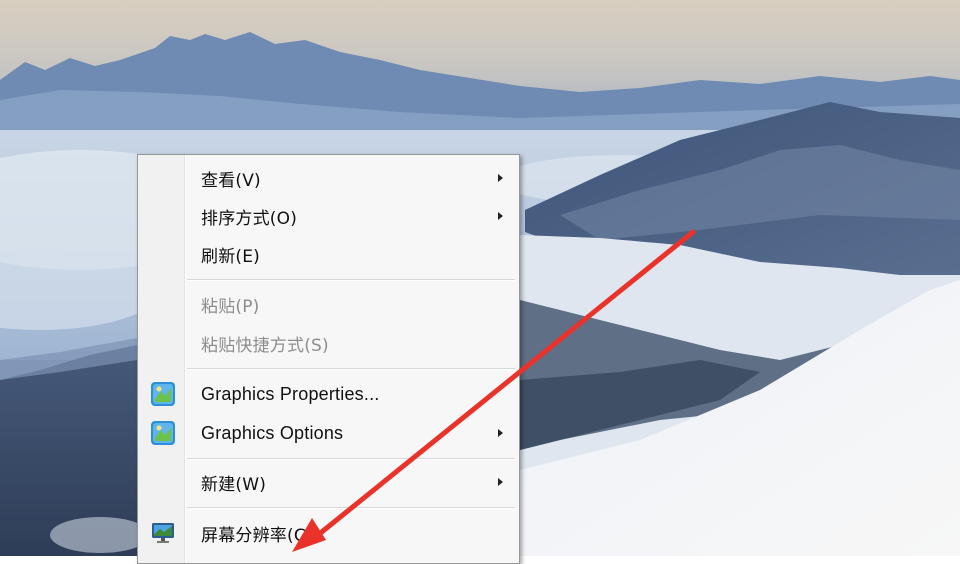 This screenshot has width=960, height=564. I want to click on menu-item-label: 粘贴快捷方式(S), so click(265, 345).